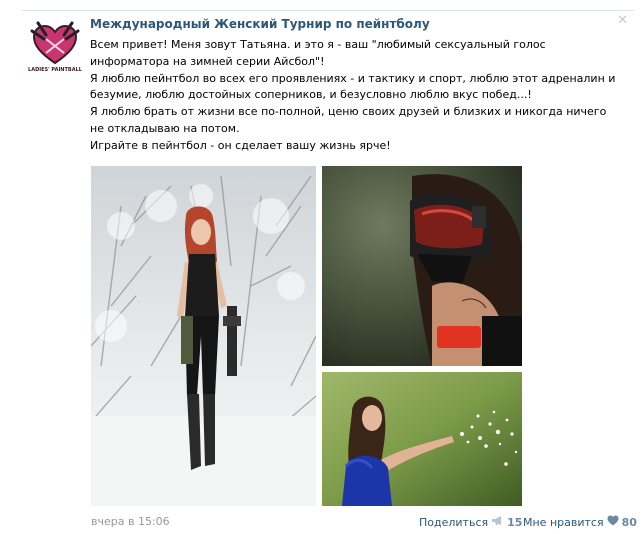 The width and height of the screenshot is (641, 534). Describe the element at coordinates (497, 522) in the screenshot. I see `megaphone-icon` at that location.